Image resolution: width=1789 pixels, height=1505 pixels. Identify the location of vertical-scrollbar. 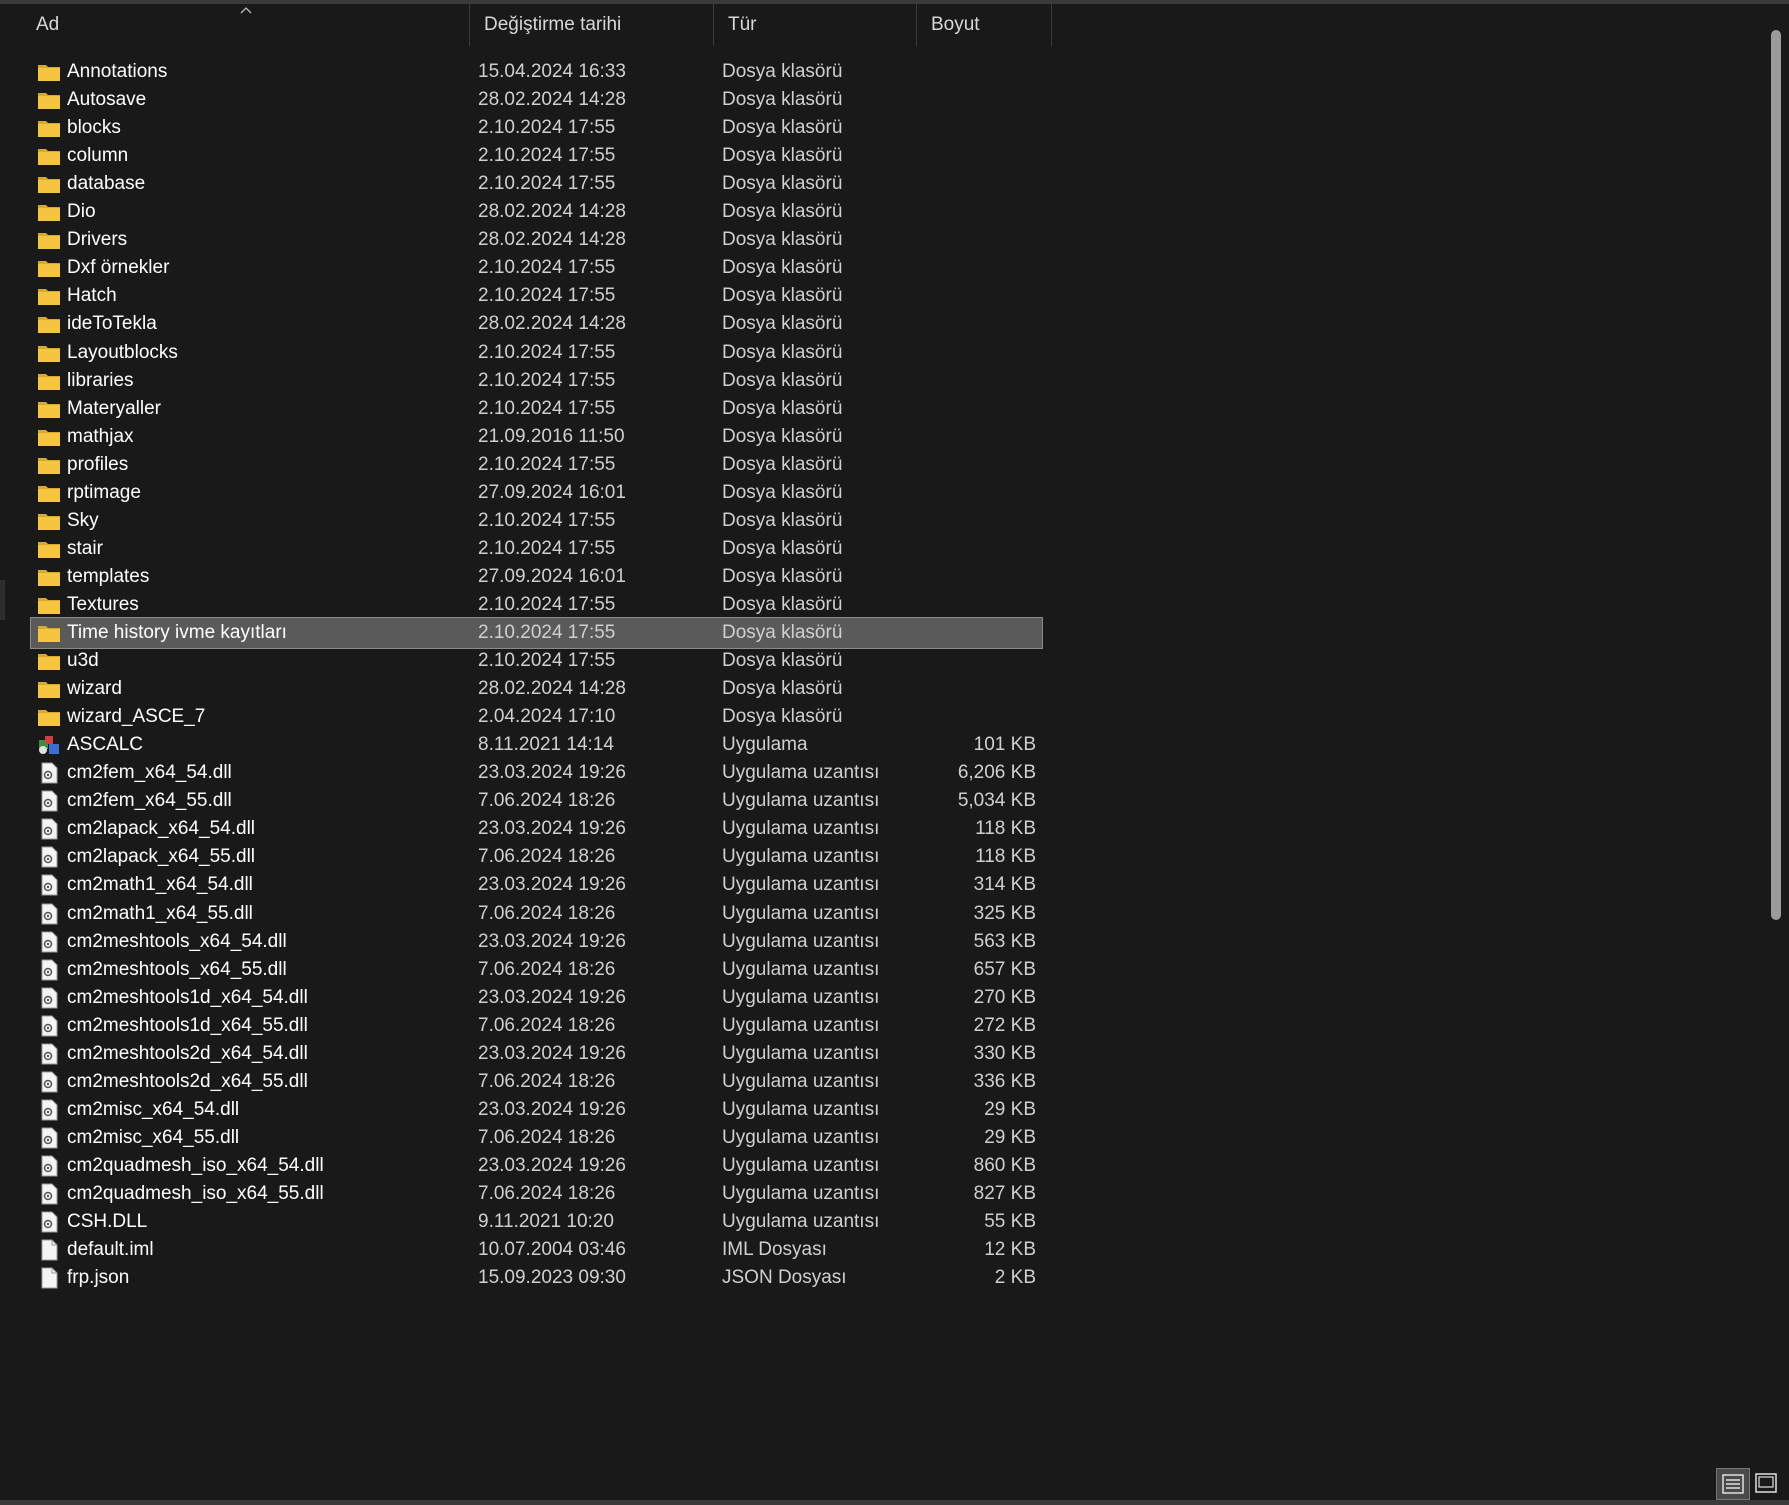
(1776, 475).